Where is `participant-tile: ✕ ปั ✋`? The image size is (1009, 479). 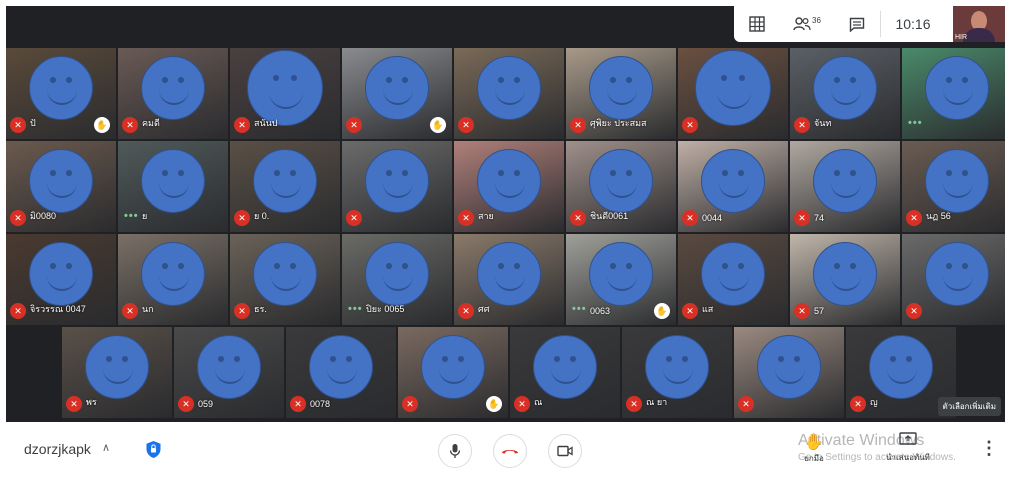 participant-tile: ✕ ปั ✋ is located at coordinates (61, 93).